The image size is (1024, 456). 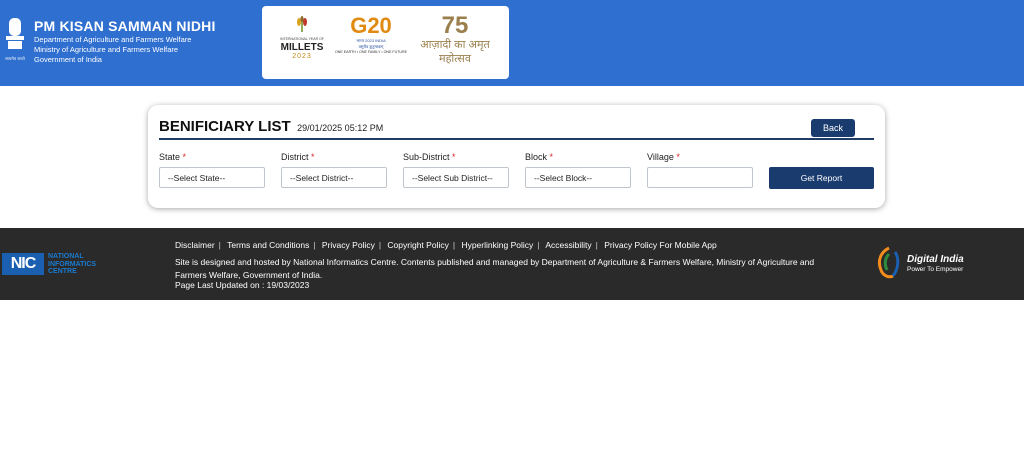 I want to click on copyright-link: Copyright Policy, so click(x=417, y=245).